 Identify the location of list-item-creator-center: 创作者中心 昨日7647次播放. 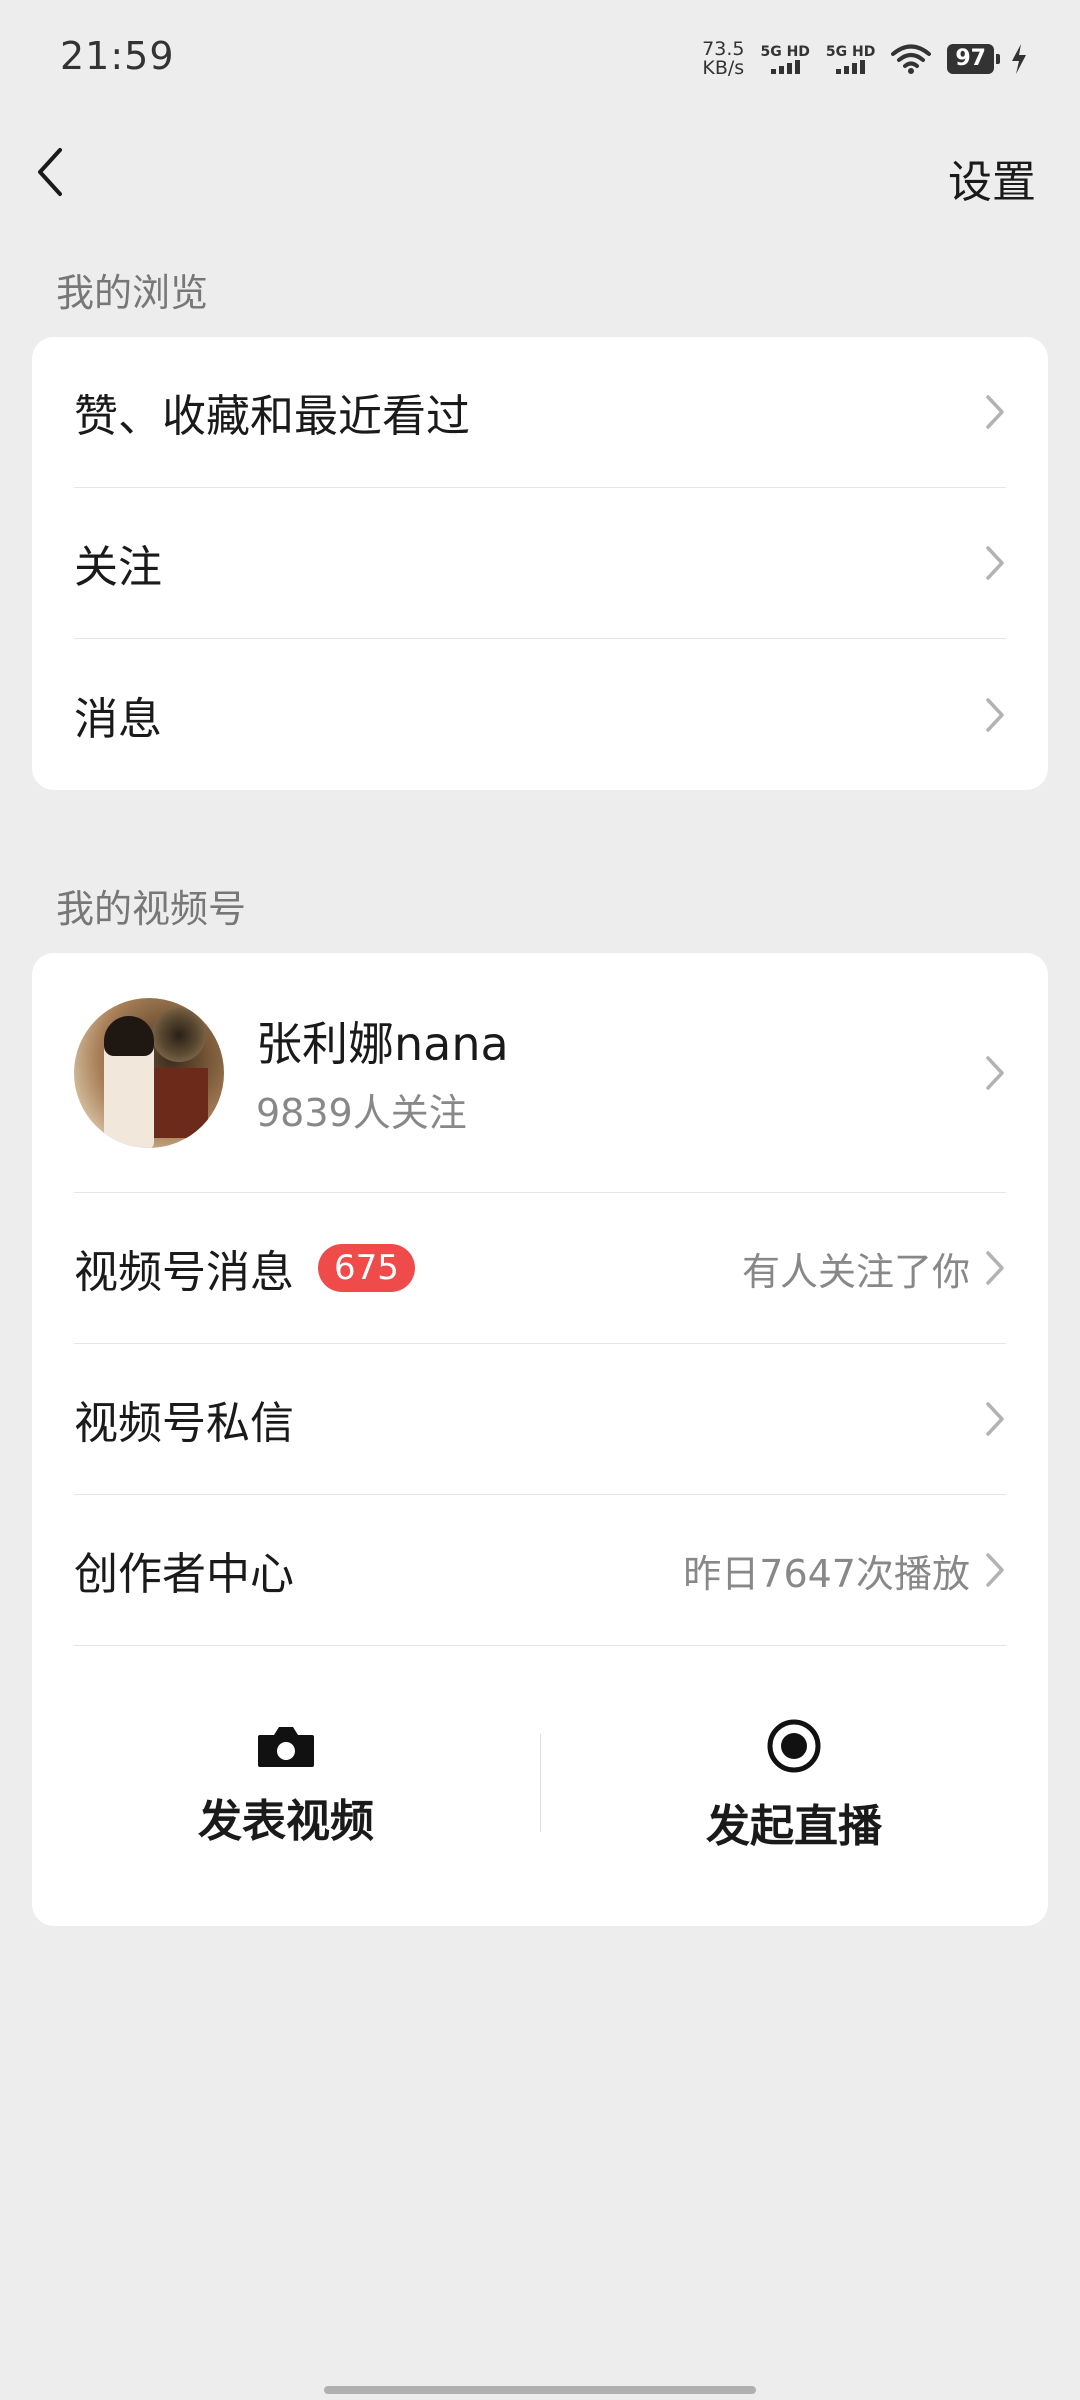
(540, 1570).